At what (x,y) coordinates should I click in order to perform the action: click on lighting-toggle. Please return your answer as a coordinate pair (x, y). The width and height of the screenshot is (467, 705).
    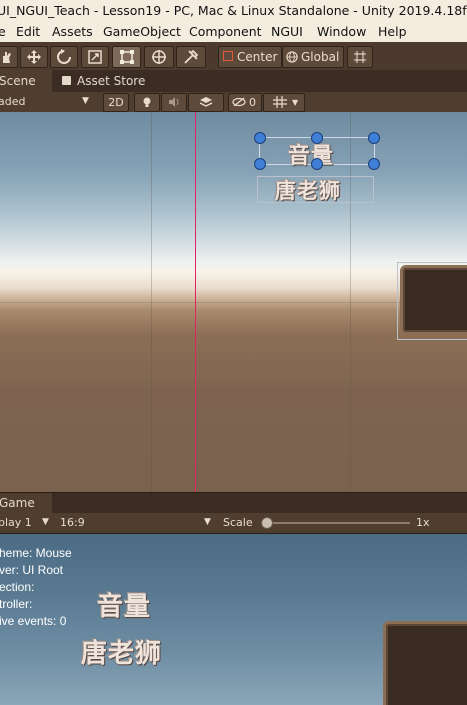
    Looking at the image, I should click on (147, 102).